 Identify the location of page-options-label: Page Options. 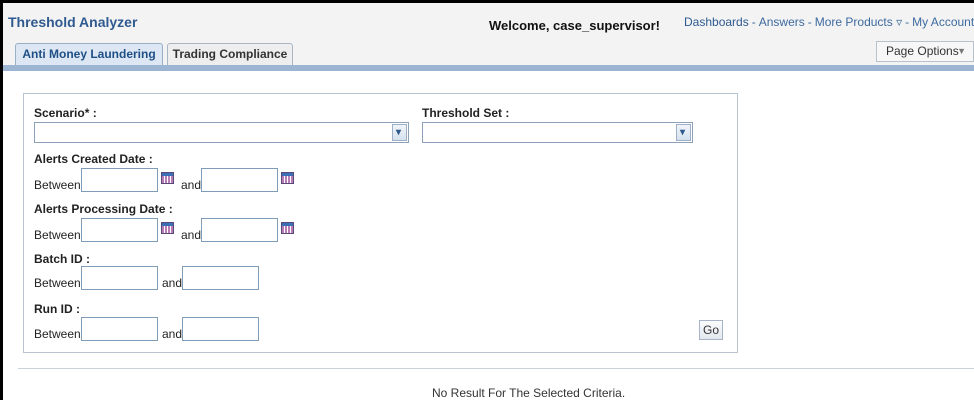
(922, 51).